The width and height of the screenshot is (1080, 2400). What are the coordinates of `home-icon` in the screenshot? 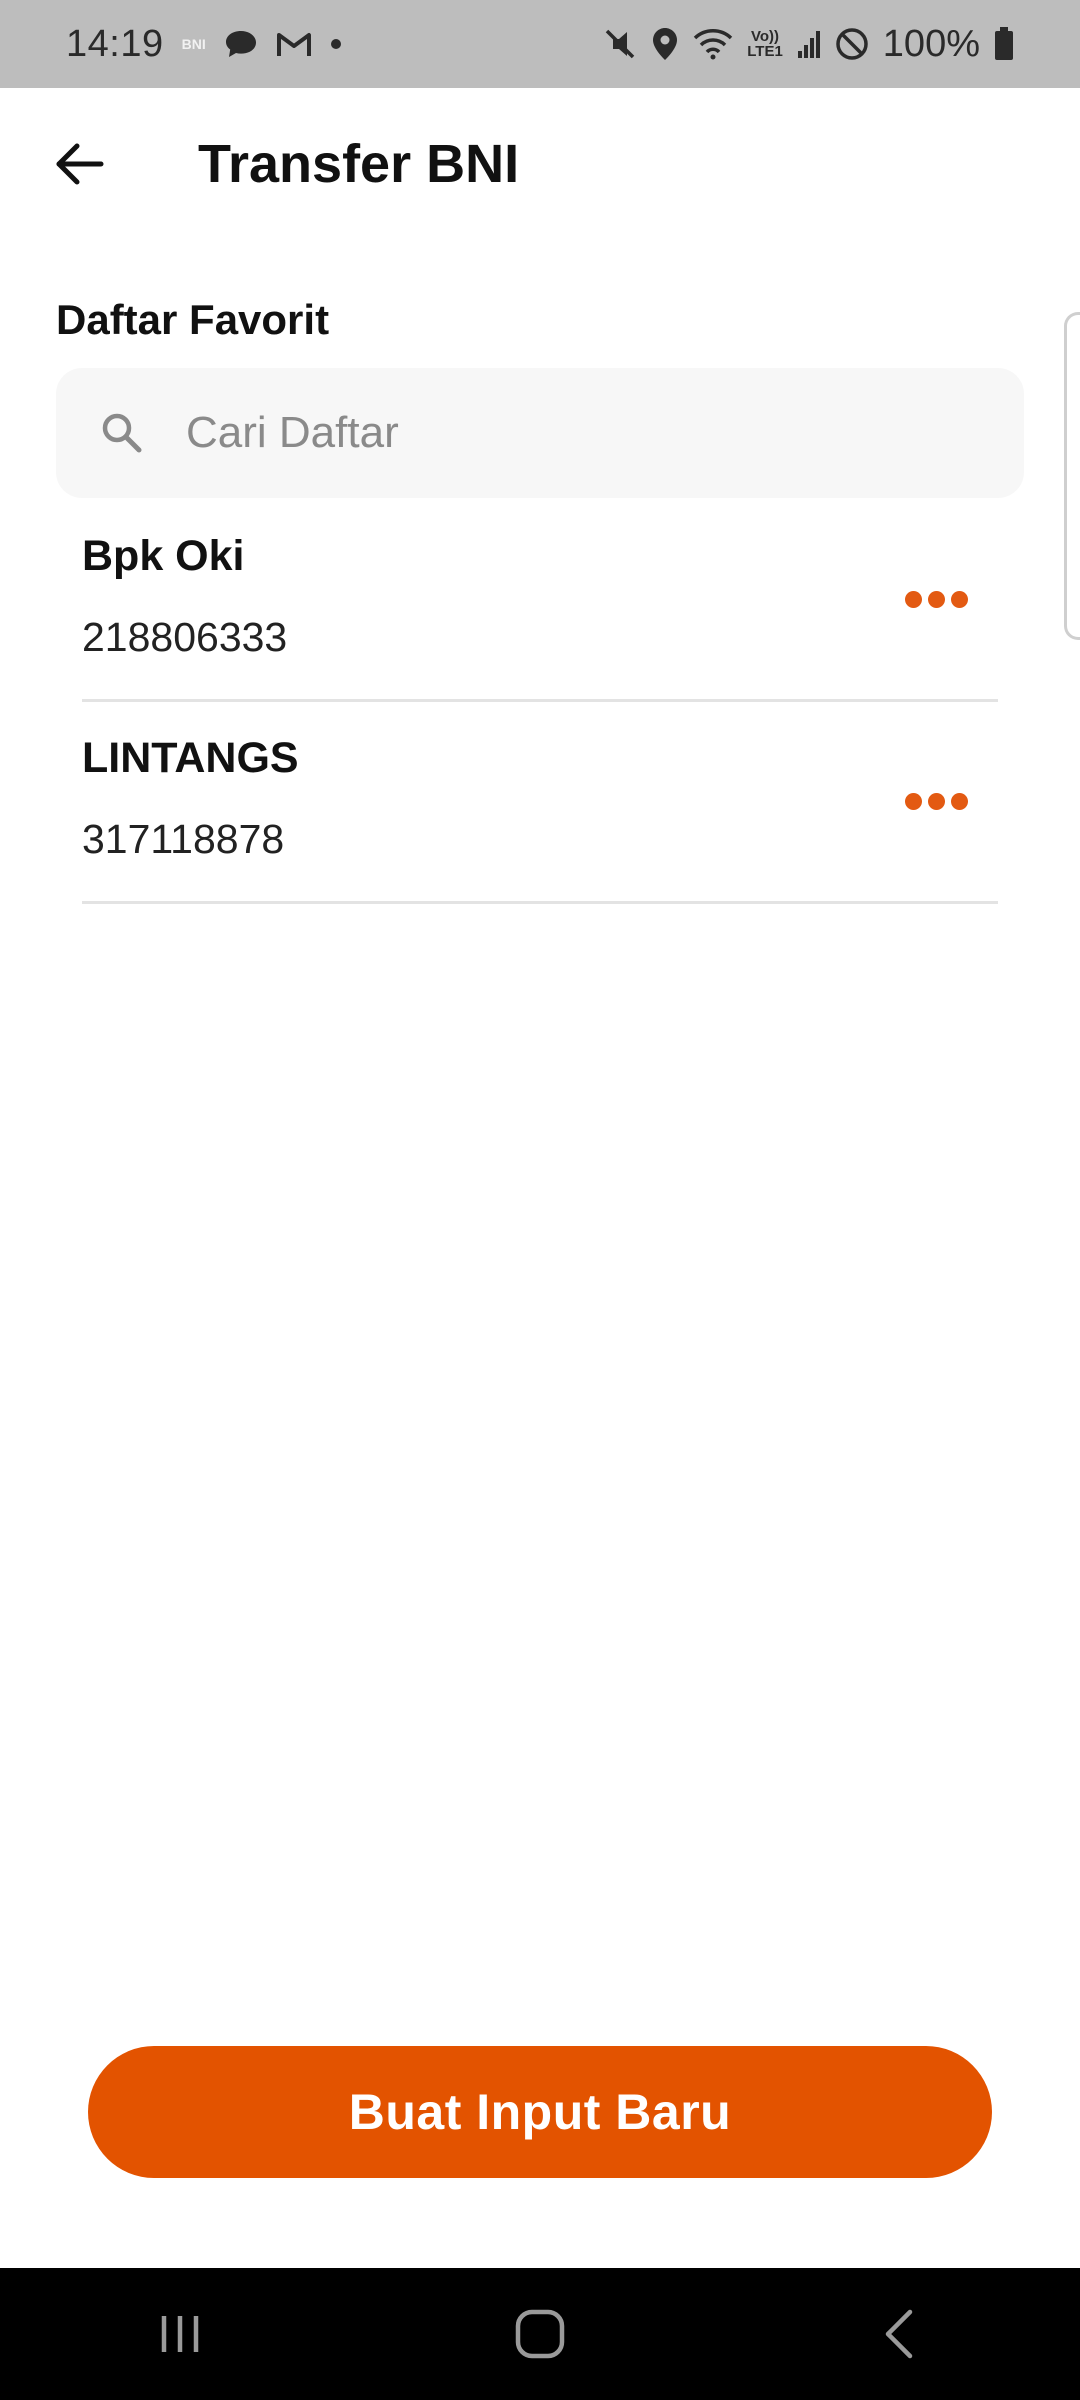 It's located at (540, 2334).